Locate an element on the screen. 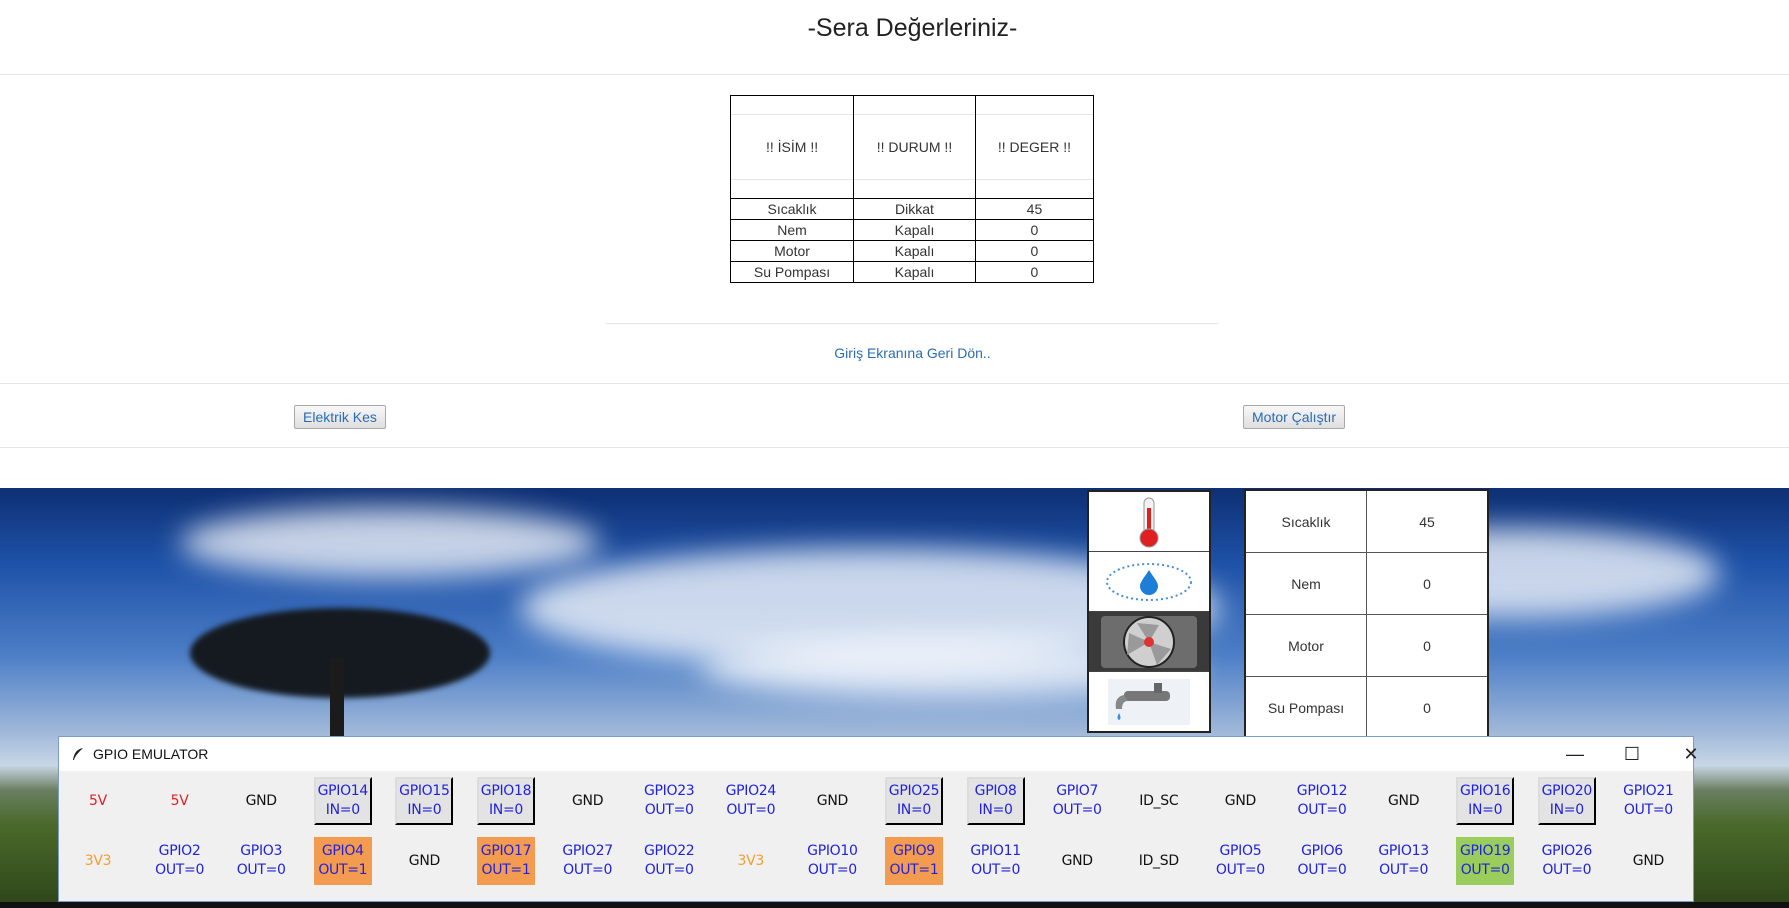 The image size is (1789, 908). gpio-pin-button: GPIO8 IN=0 is located at coordinates (995, 801).